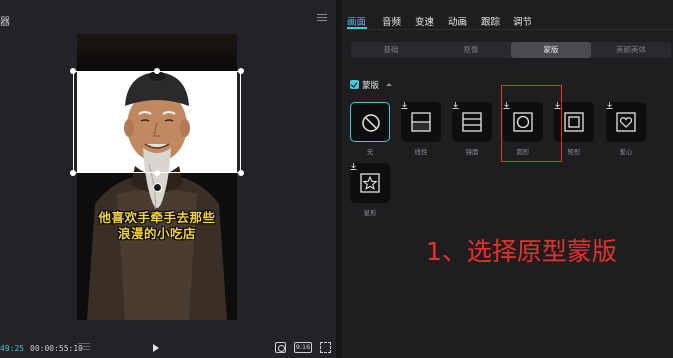 This screenshot has width=673, height=358. What do you see at coordinates (370, 183) in the screenshot?
I see `mask-option-star` at bounding box center [370, 183].